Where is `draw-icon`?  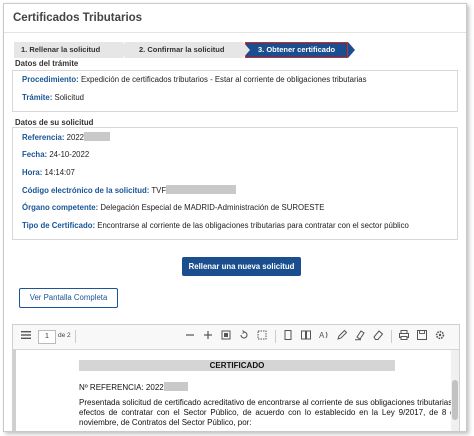 draw-icon is located at coordinates (342, 336).